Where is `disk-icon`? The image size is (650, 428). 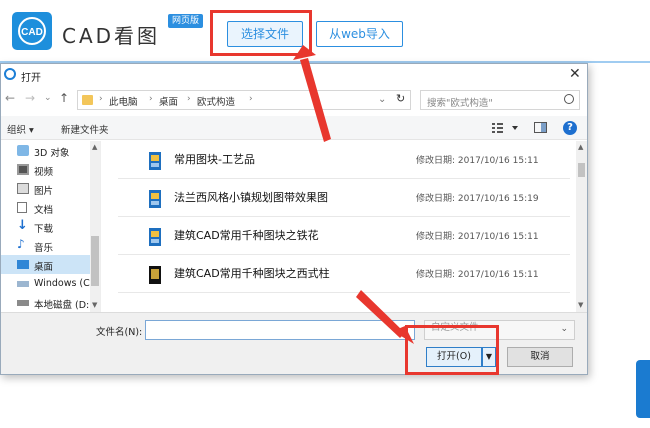 disk-icon is located at coordinates (23, 303).